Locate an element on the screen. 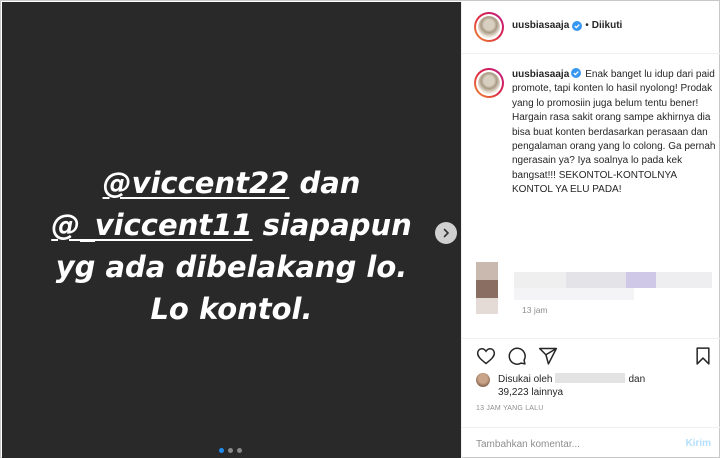  comment-input is located at coordinates (571, 444).